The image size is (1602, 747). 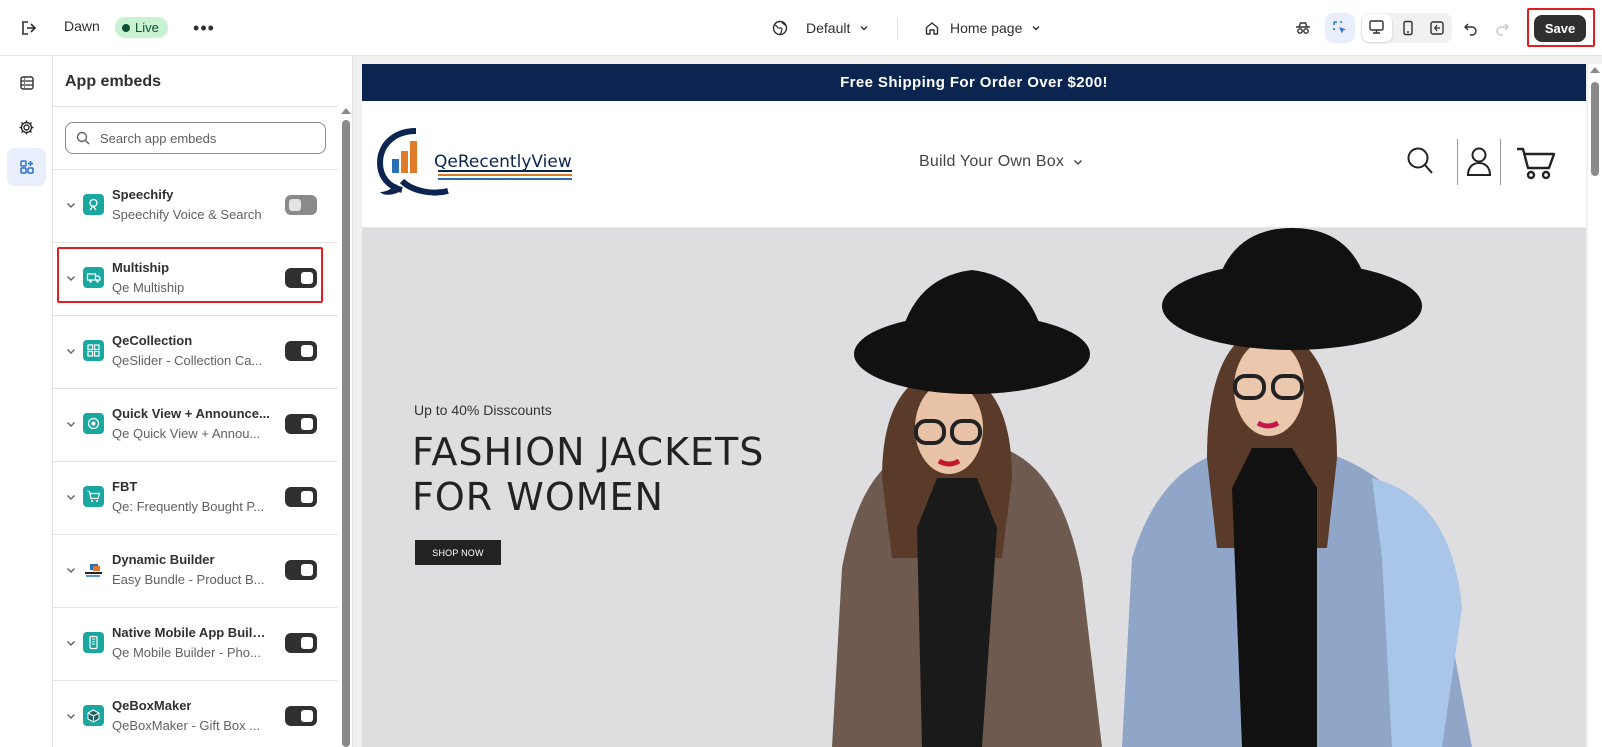 I want to click on announcement-bar: Free Shipping For Order Over $200!, so click(x=974, y=82).